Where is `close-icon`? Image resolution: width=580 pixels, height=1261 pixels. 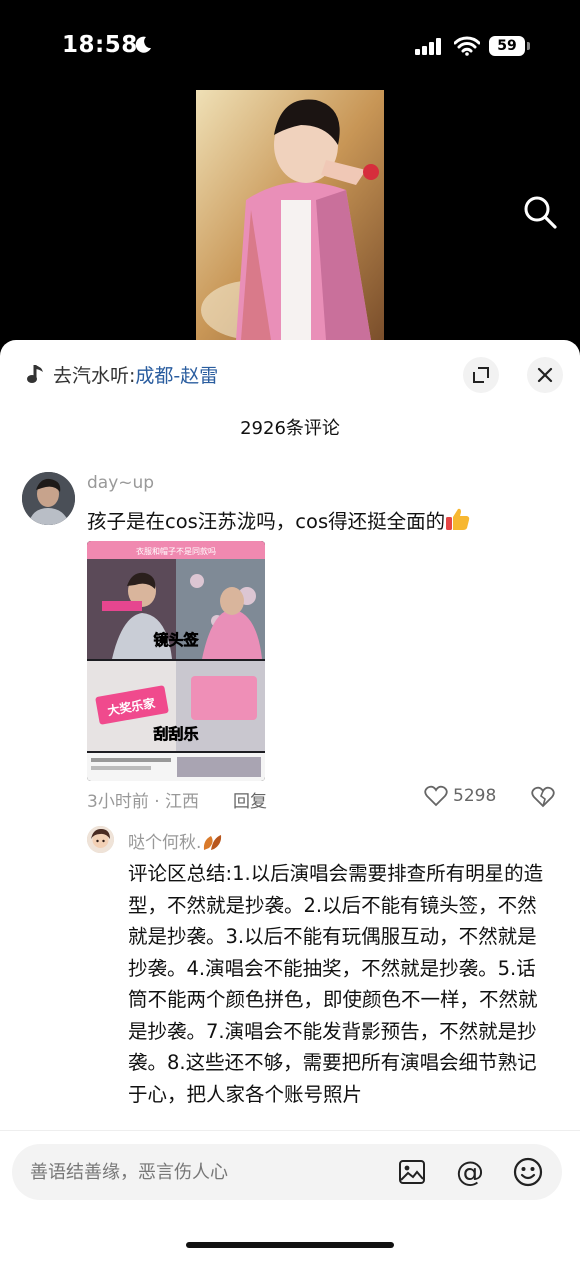
close-icon is located at coordinates (545, 375).